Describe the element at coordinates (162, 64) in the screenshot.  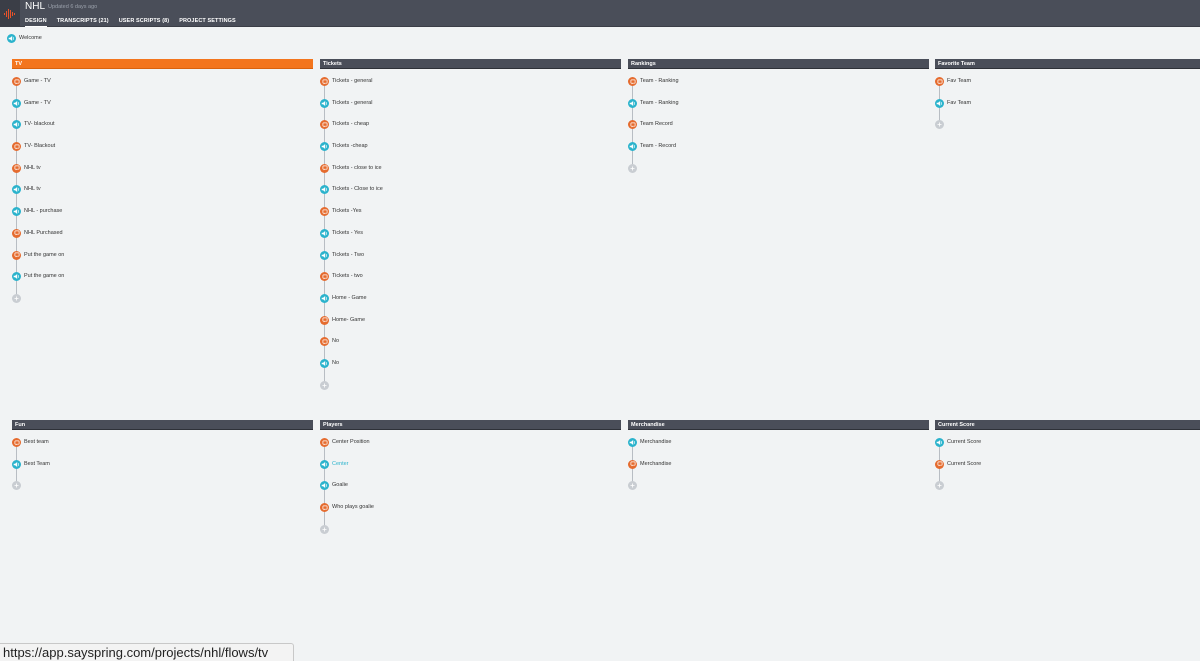
I see `group-header: TV` at that location.